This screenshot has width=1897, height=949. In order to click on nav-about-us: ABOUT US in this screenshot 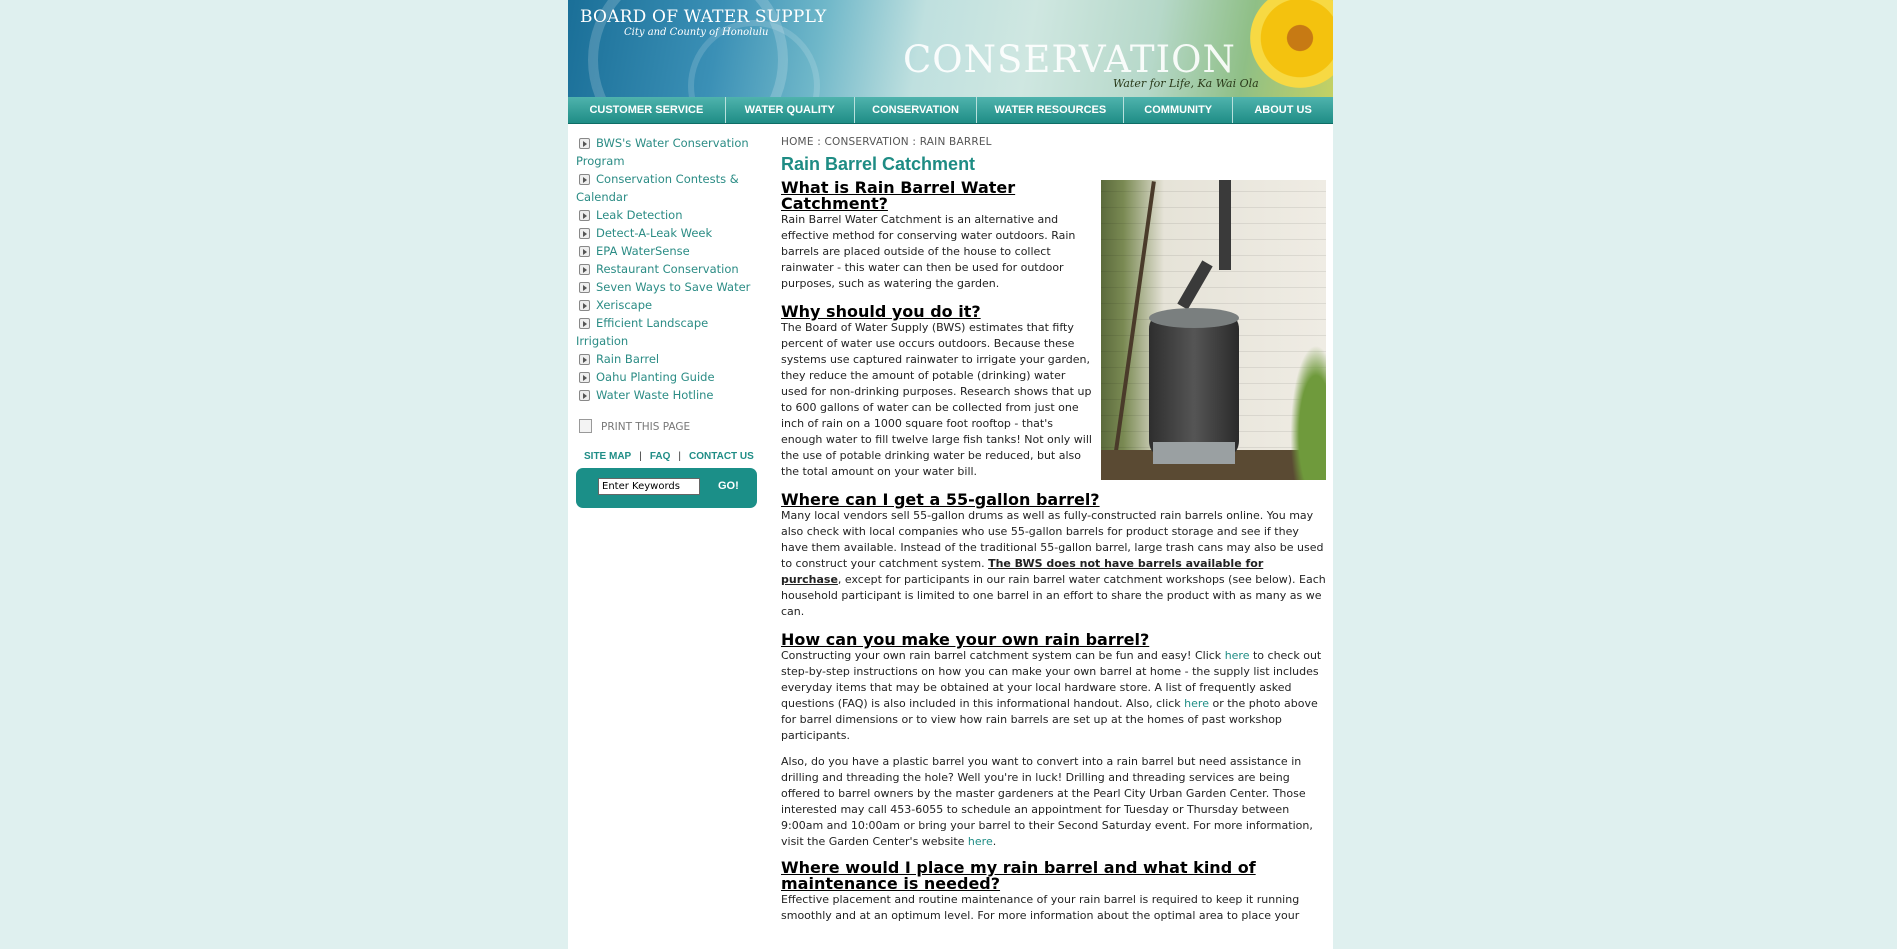, I will do `click(1283, 110)`.